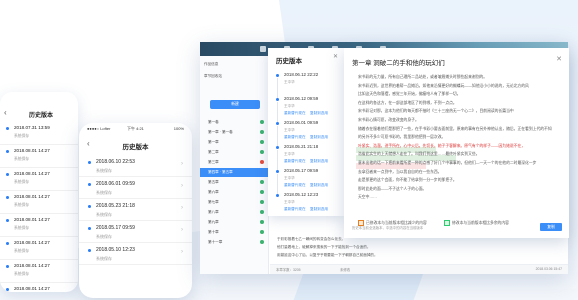 Image resolution: width=578 pixels, height=300 pixels. I want to click on chapter-item: 第一卷, so click(237, 122).